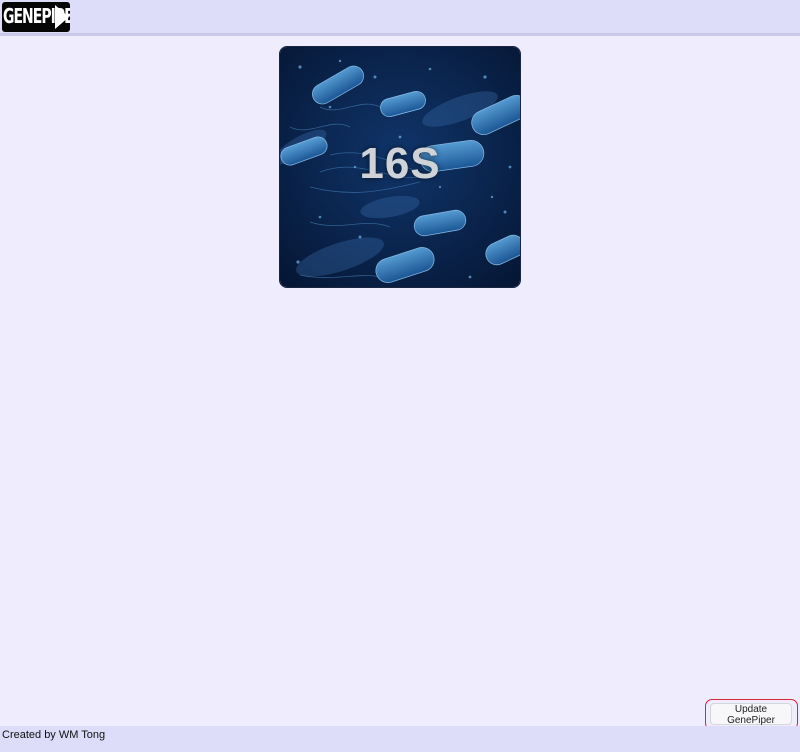  What do you see at coordinates (36, 17) in the screenshot?
I see `genepiper-logo: GENEPIPER` at bounding box center [36, 17].